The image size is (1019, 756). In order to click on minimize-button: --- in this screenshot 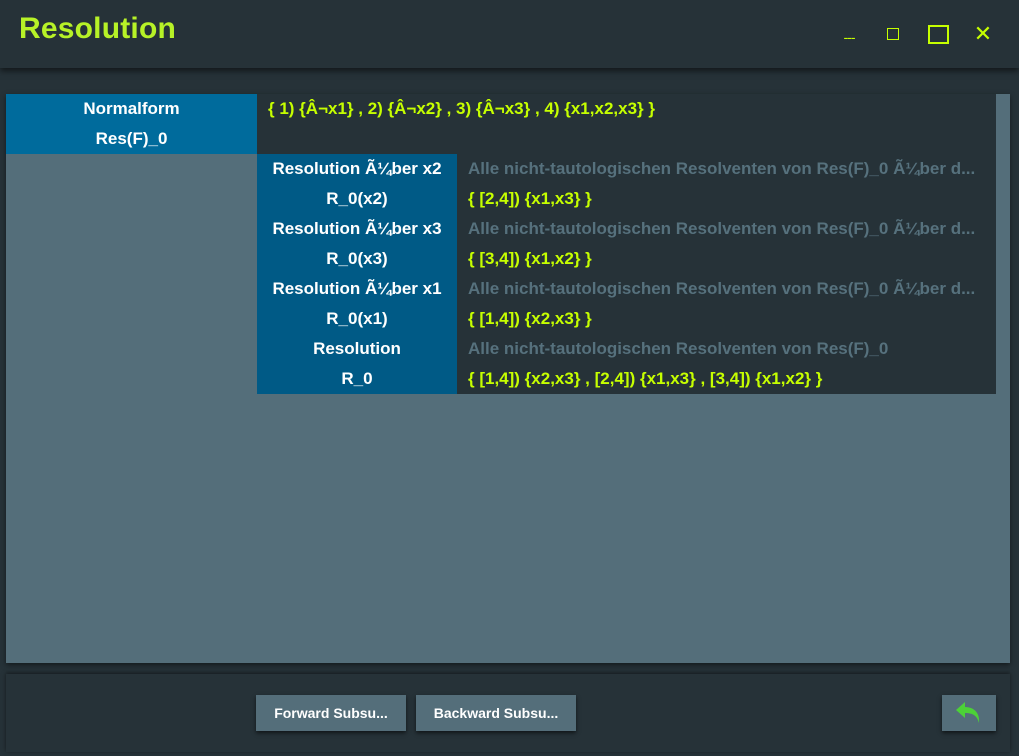, I will do `click(849, 34)`.